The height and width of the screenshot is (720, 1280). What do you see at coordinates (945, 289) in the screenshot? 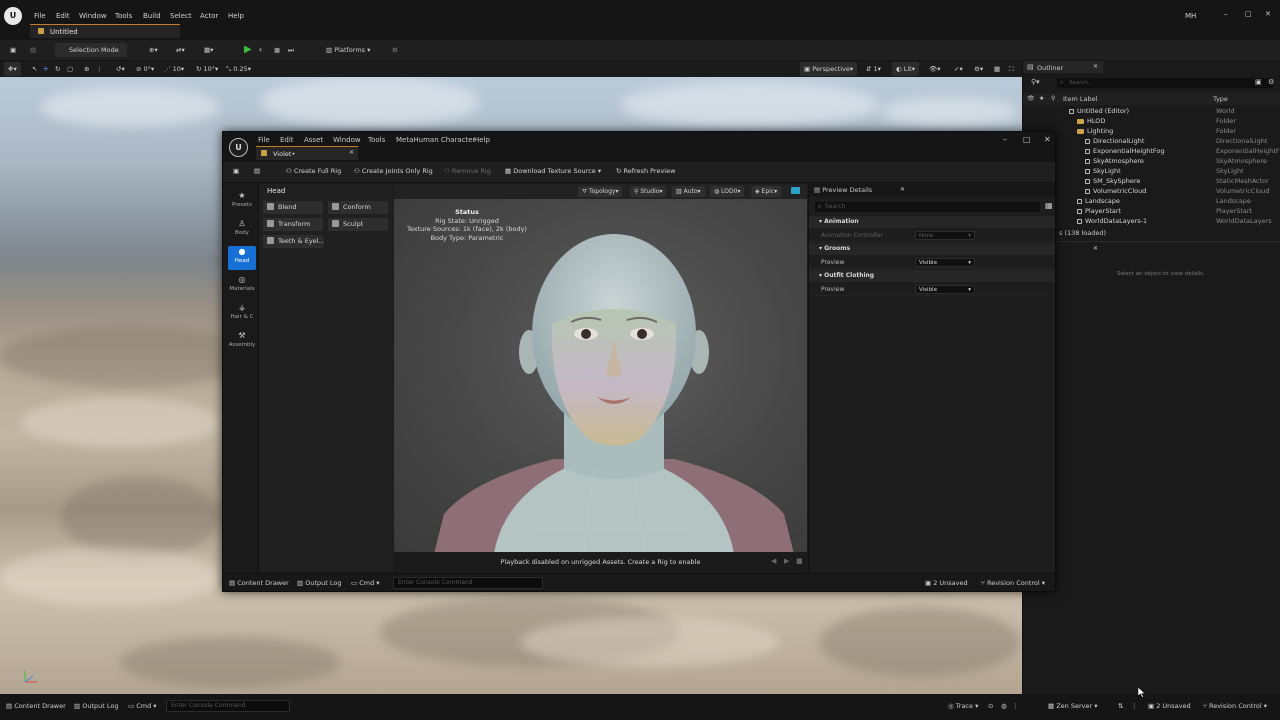
I see `outfit-preview-select: Visible ▾` at bounding box center [945, 289].